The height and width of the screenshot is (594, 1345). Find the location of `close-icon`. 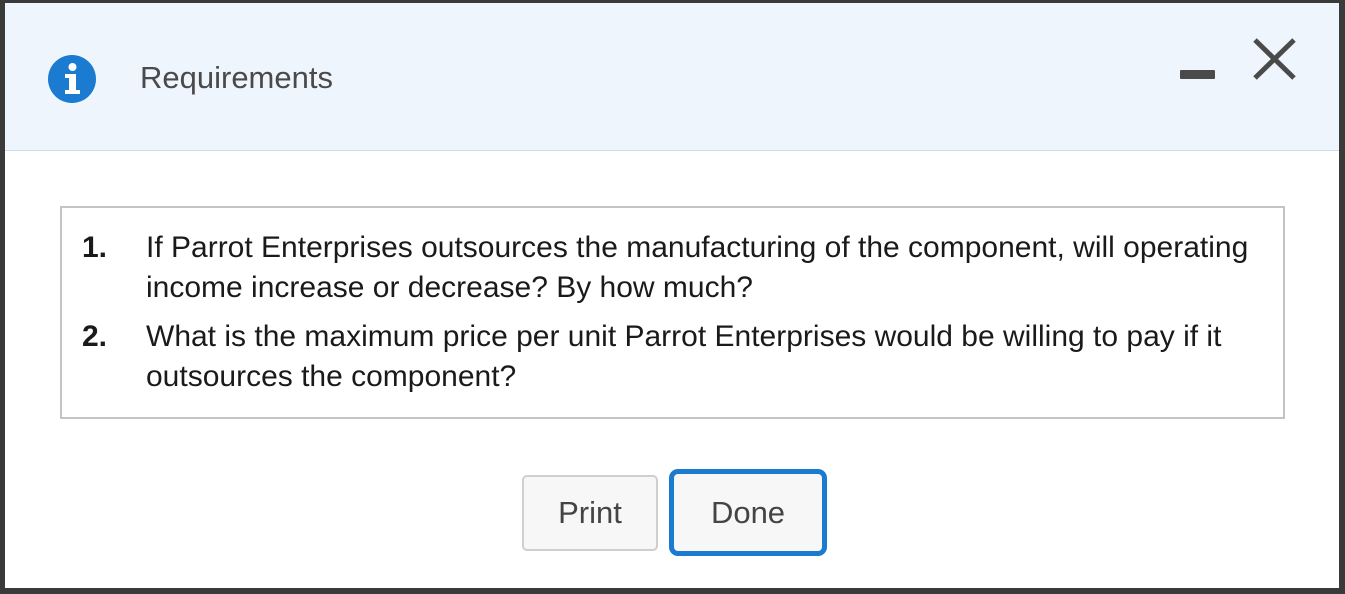

close-icon is located at coordinates (1274, 59).